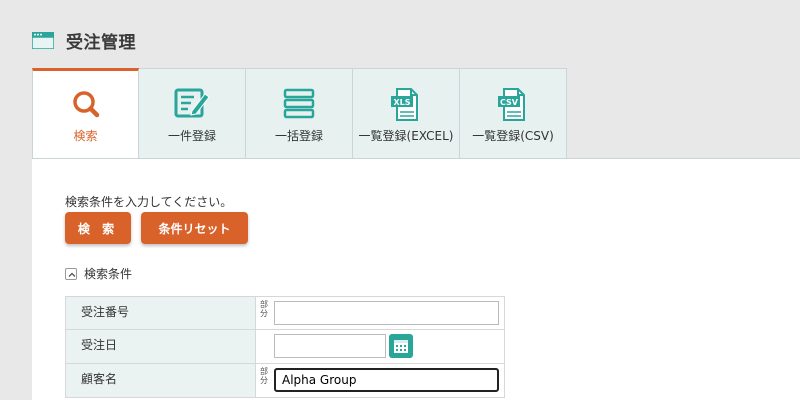  I want to click on form-row-order-date: 受注日, so click(285, 347).